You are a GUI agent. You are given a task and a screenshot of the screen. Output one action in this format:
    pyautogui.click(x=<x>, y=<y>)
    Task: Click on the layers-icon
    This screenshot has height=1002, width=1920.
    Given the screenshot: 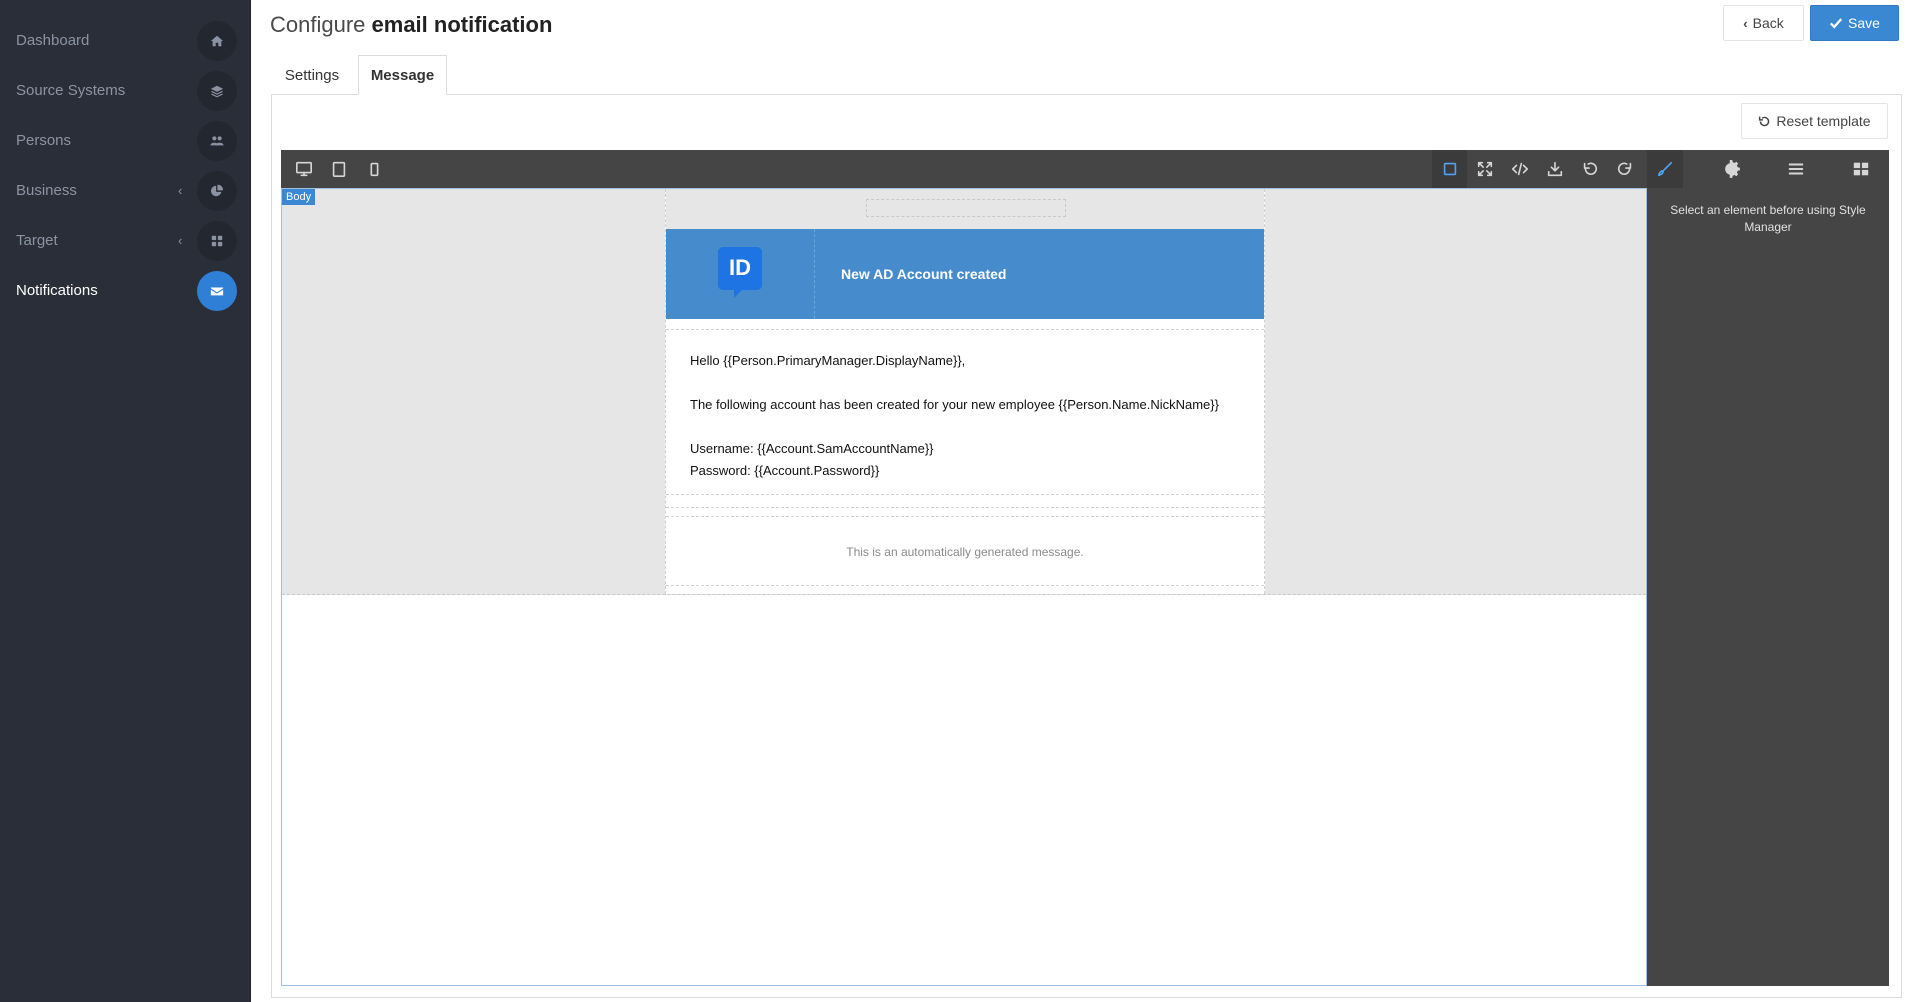 What is the action you would take?
    pyautogui.click(x=217, y=91)
    